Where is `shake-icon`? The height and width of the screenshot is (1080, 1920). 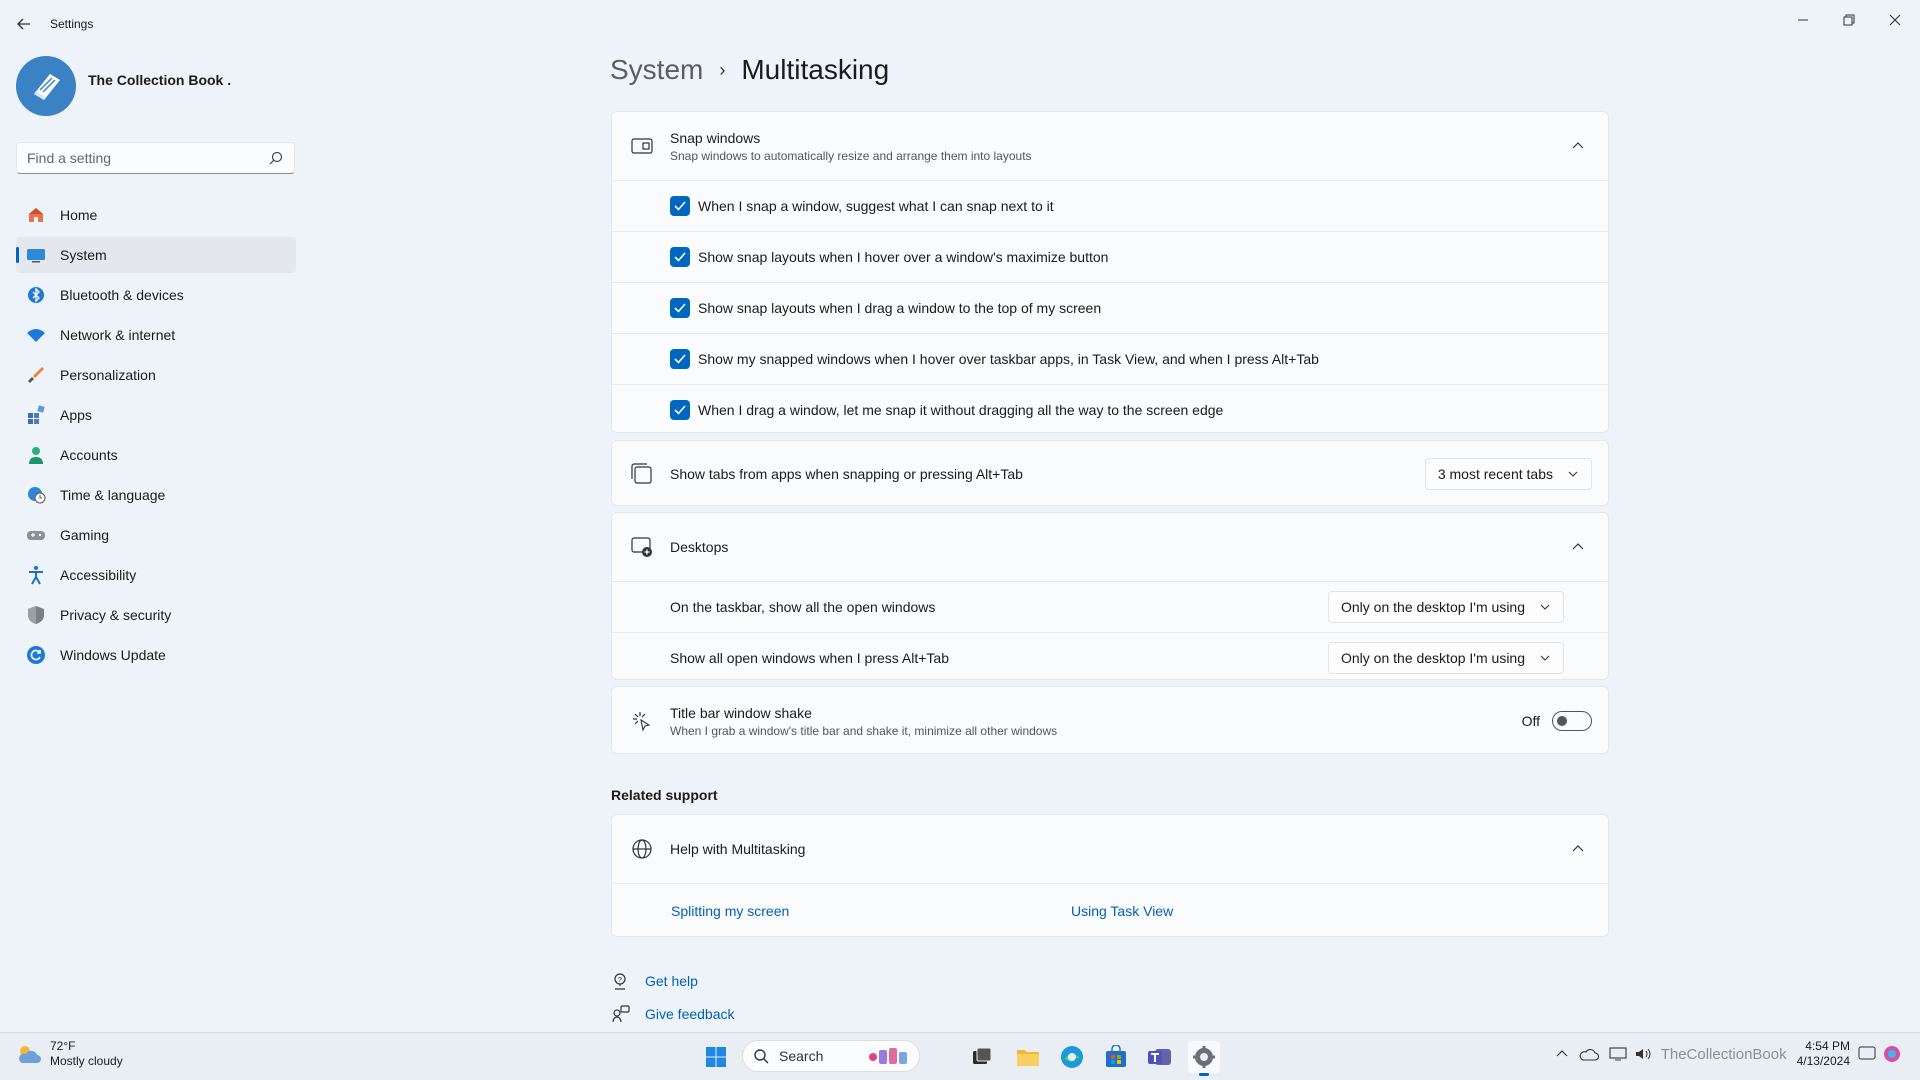 shake-icon is located at coordinates (642, 721).